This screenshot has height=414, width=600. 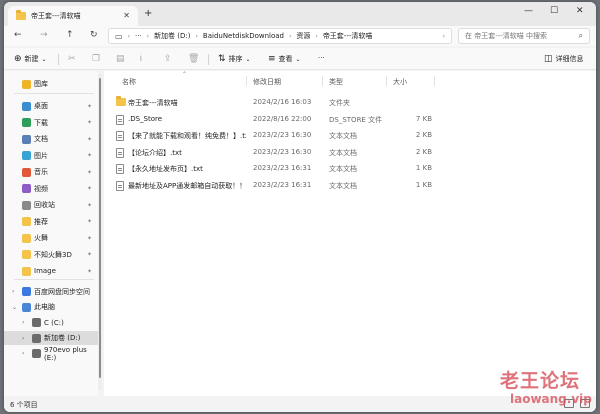 I want to click on sort-label: 排序, so click(x=235, y=59).